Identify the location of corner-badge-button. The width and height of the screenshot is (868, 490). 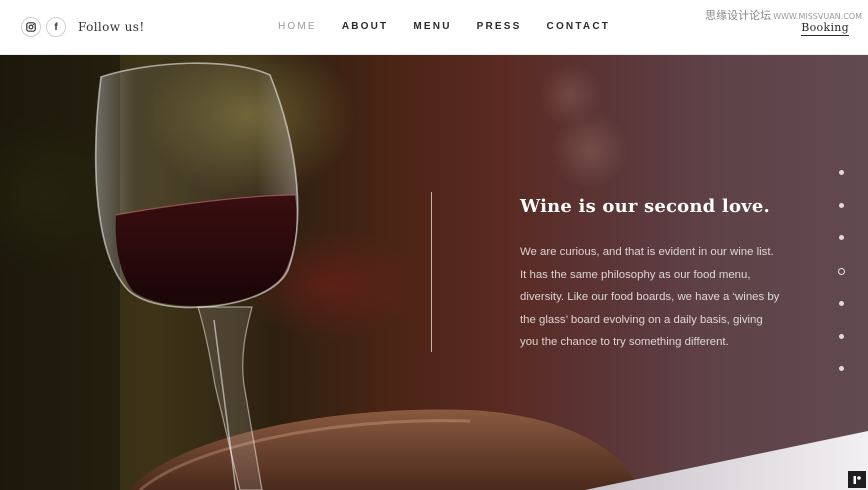
(857, 479).